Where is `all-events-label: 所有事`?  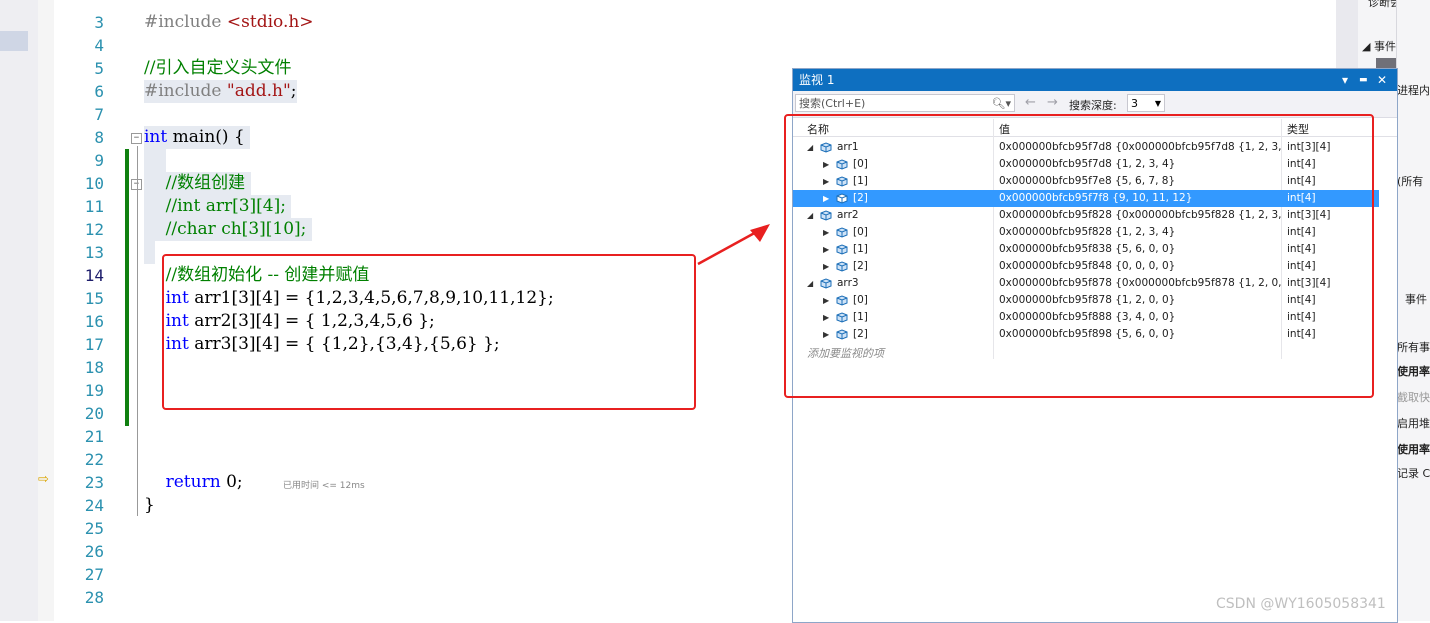 all-events-label: 所有事 is located at coordinates (1413, 347).